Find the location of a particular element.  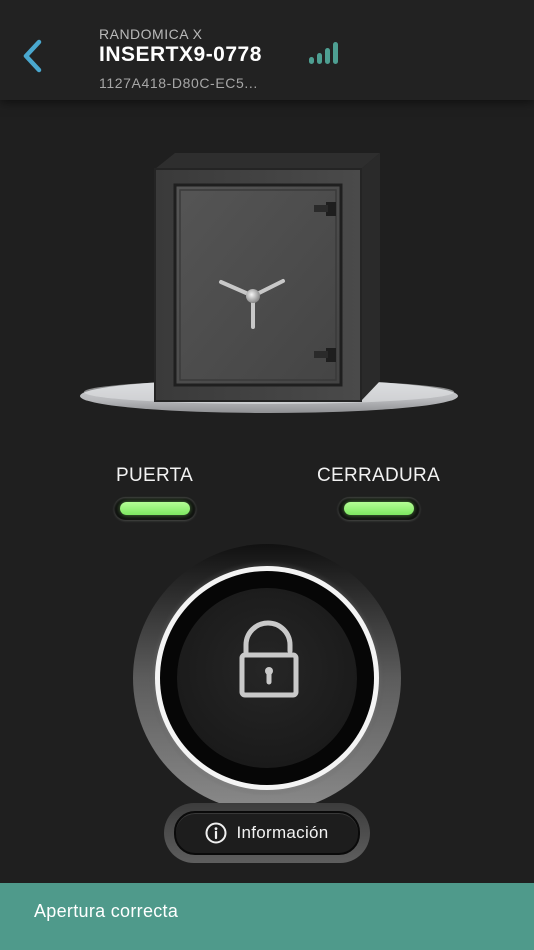

lock-status-label: CERRADURA is located at coordinates (379, 475).